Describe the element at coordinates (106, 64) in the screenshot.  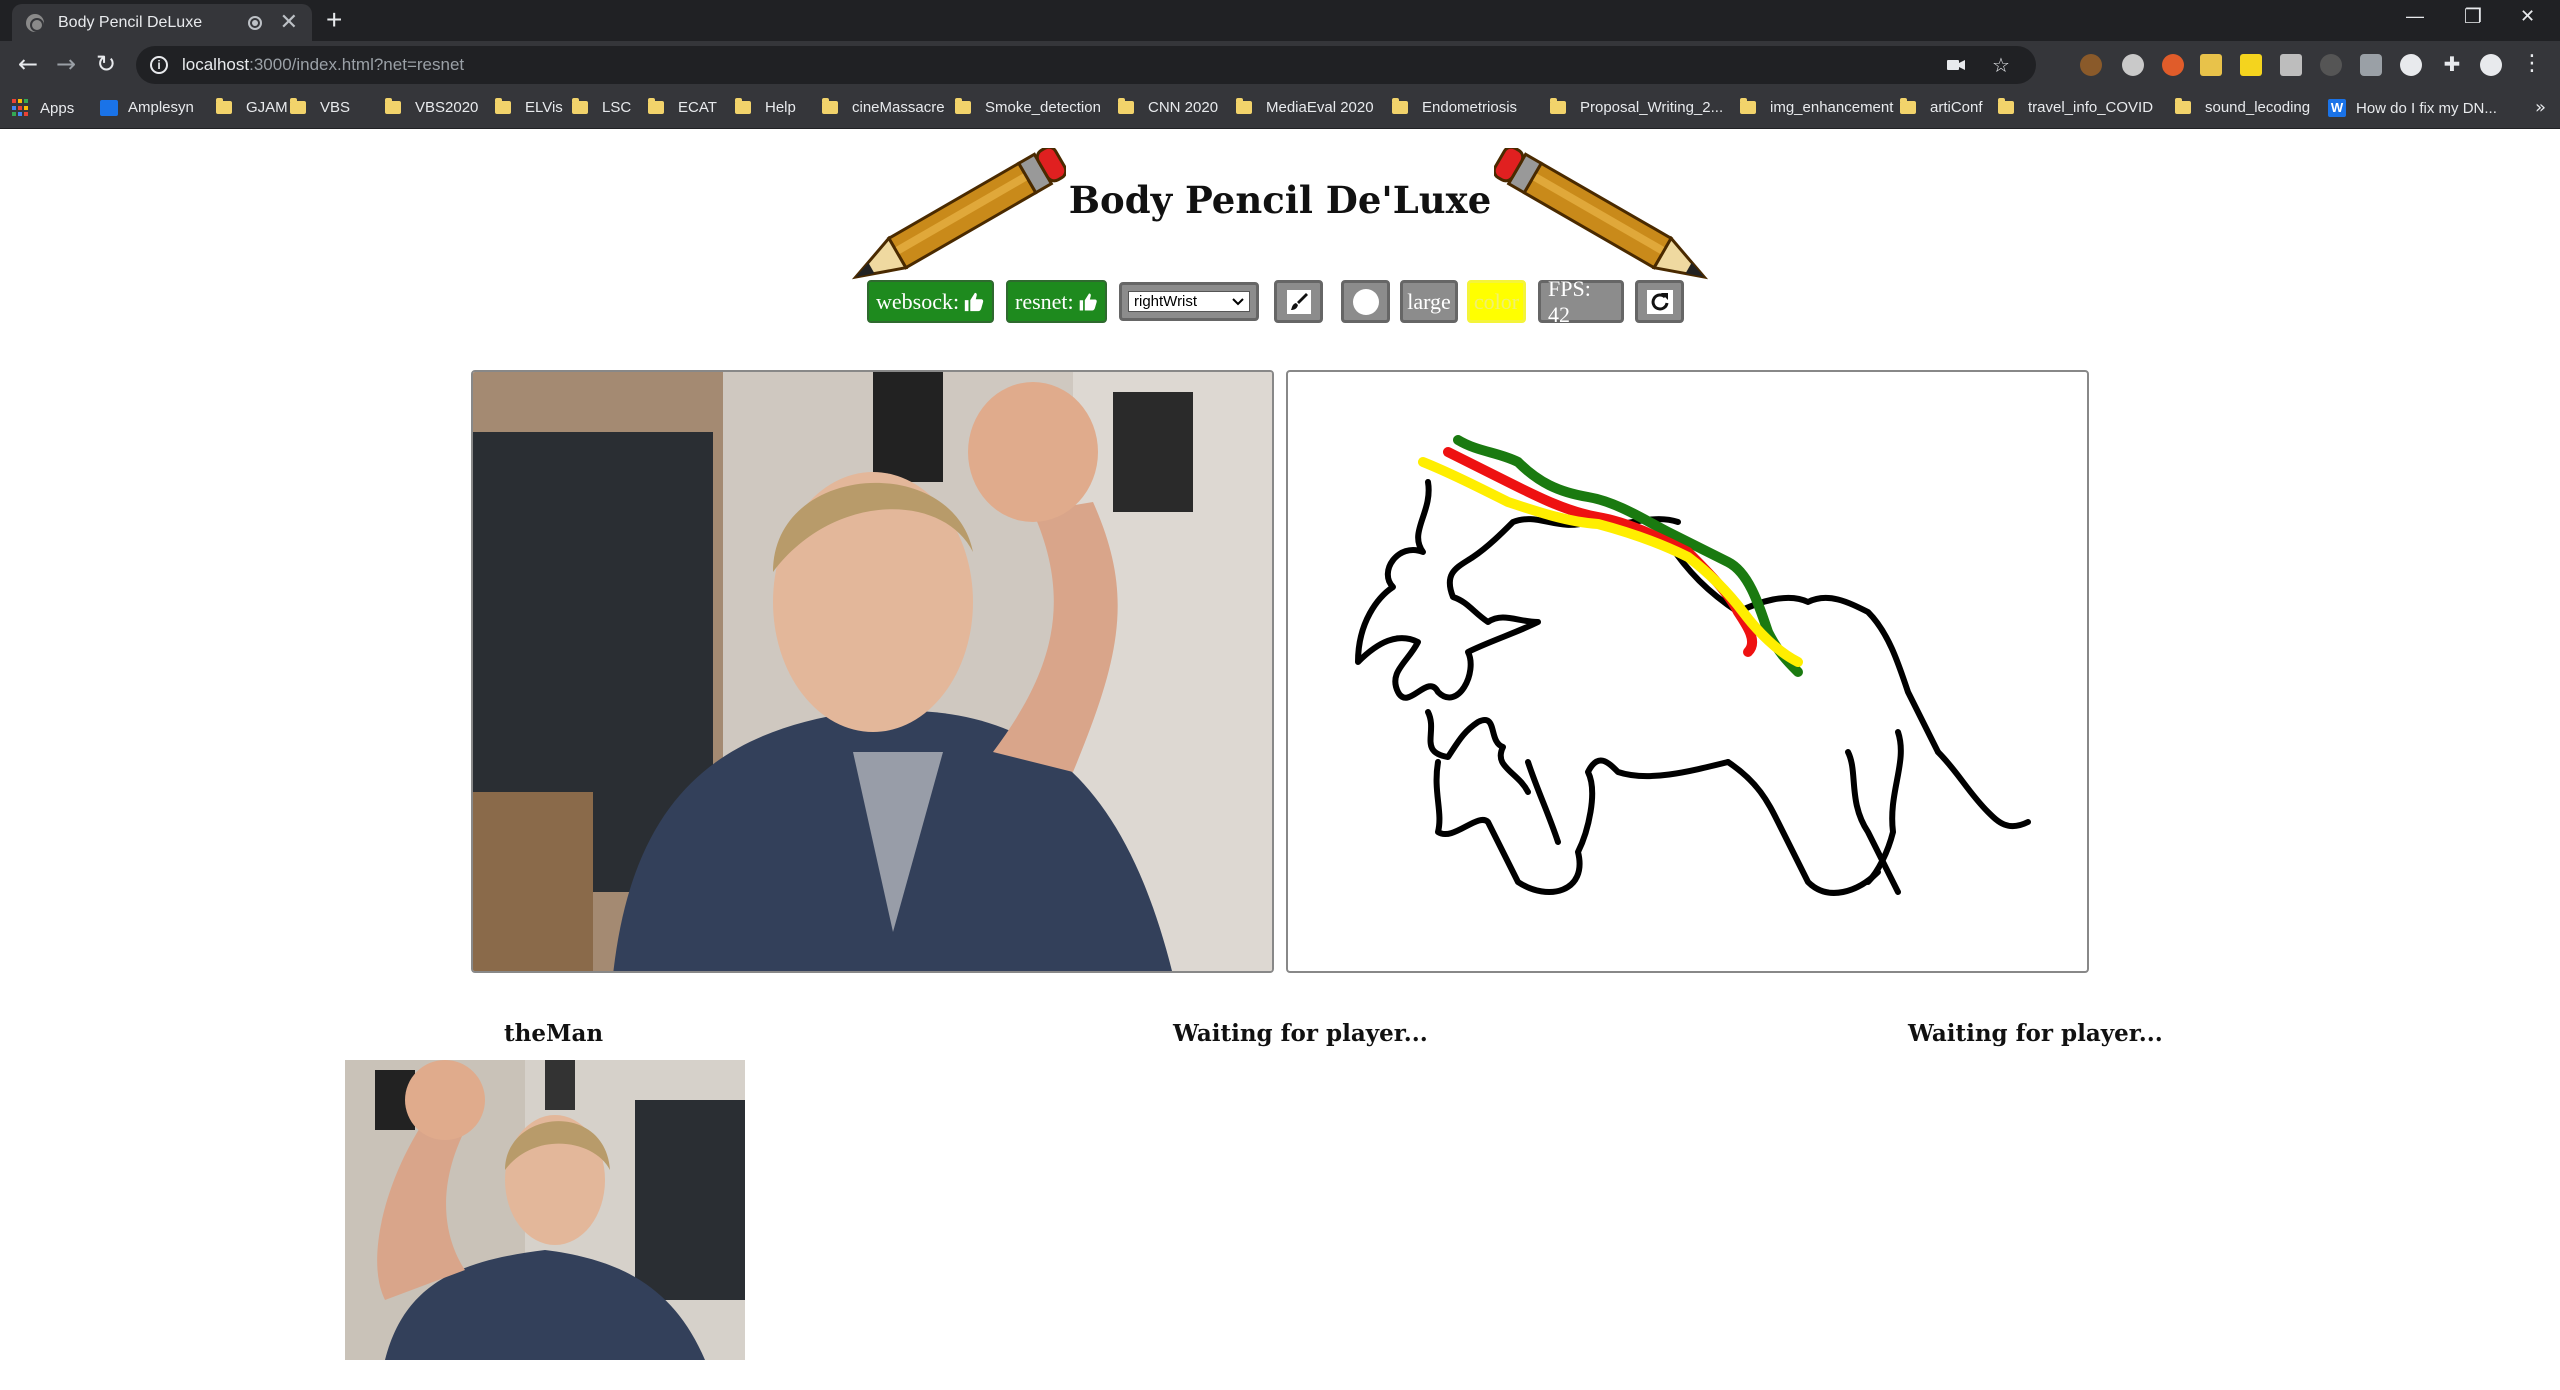
I see `reload-icon: ↻` at that location.